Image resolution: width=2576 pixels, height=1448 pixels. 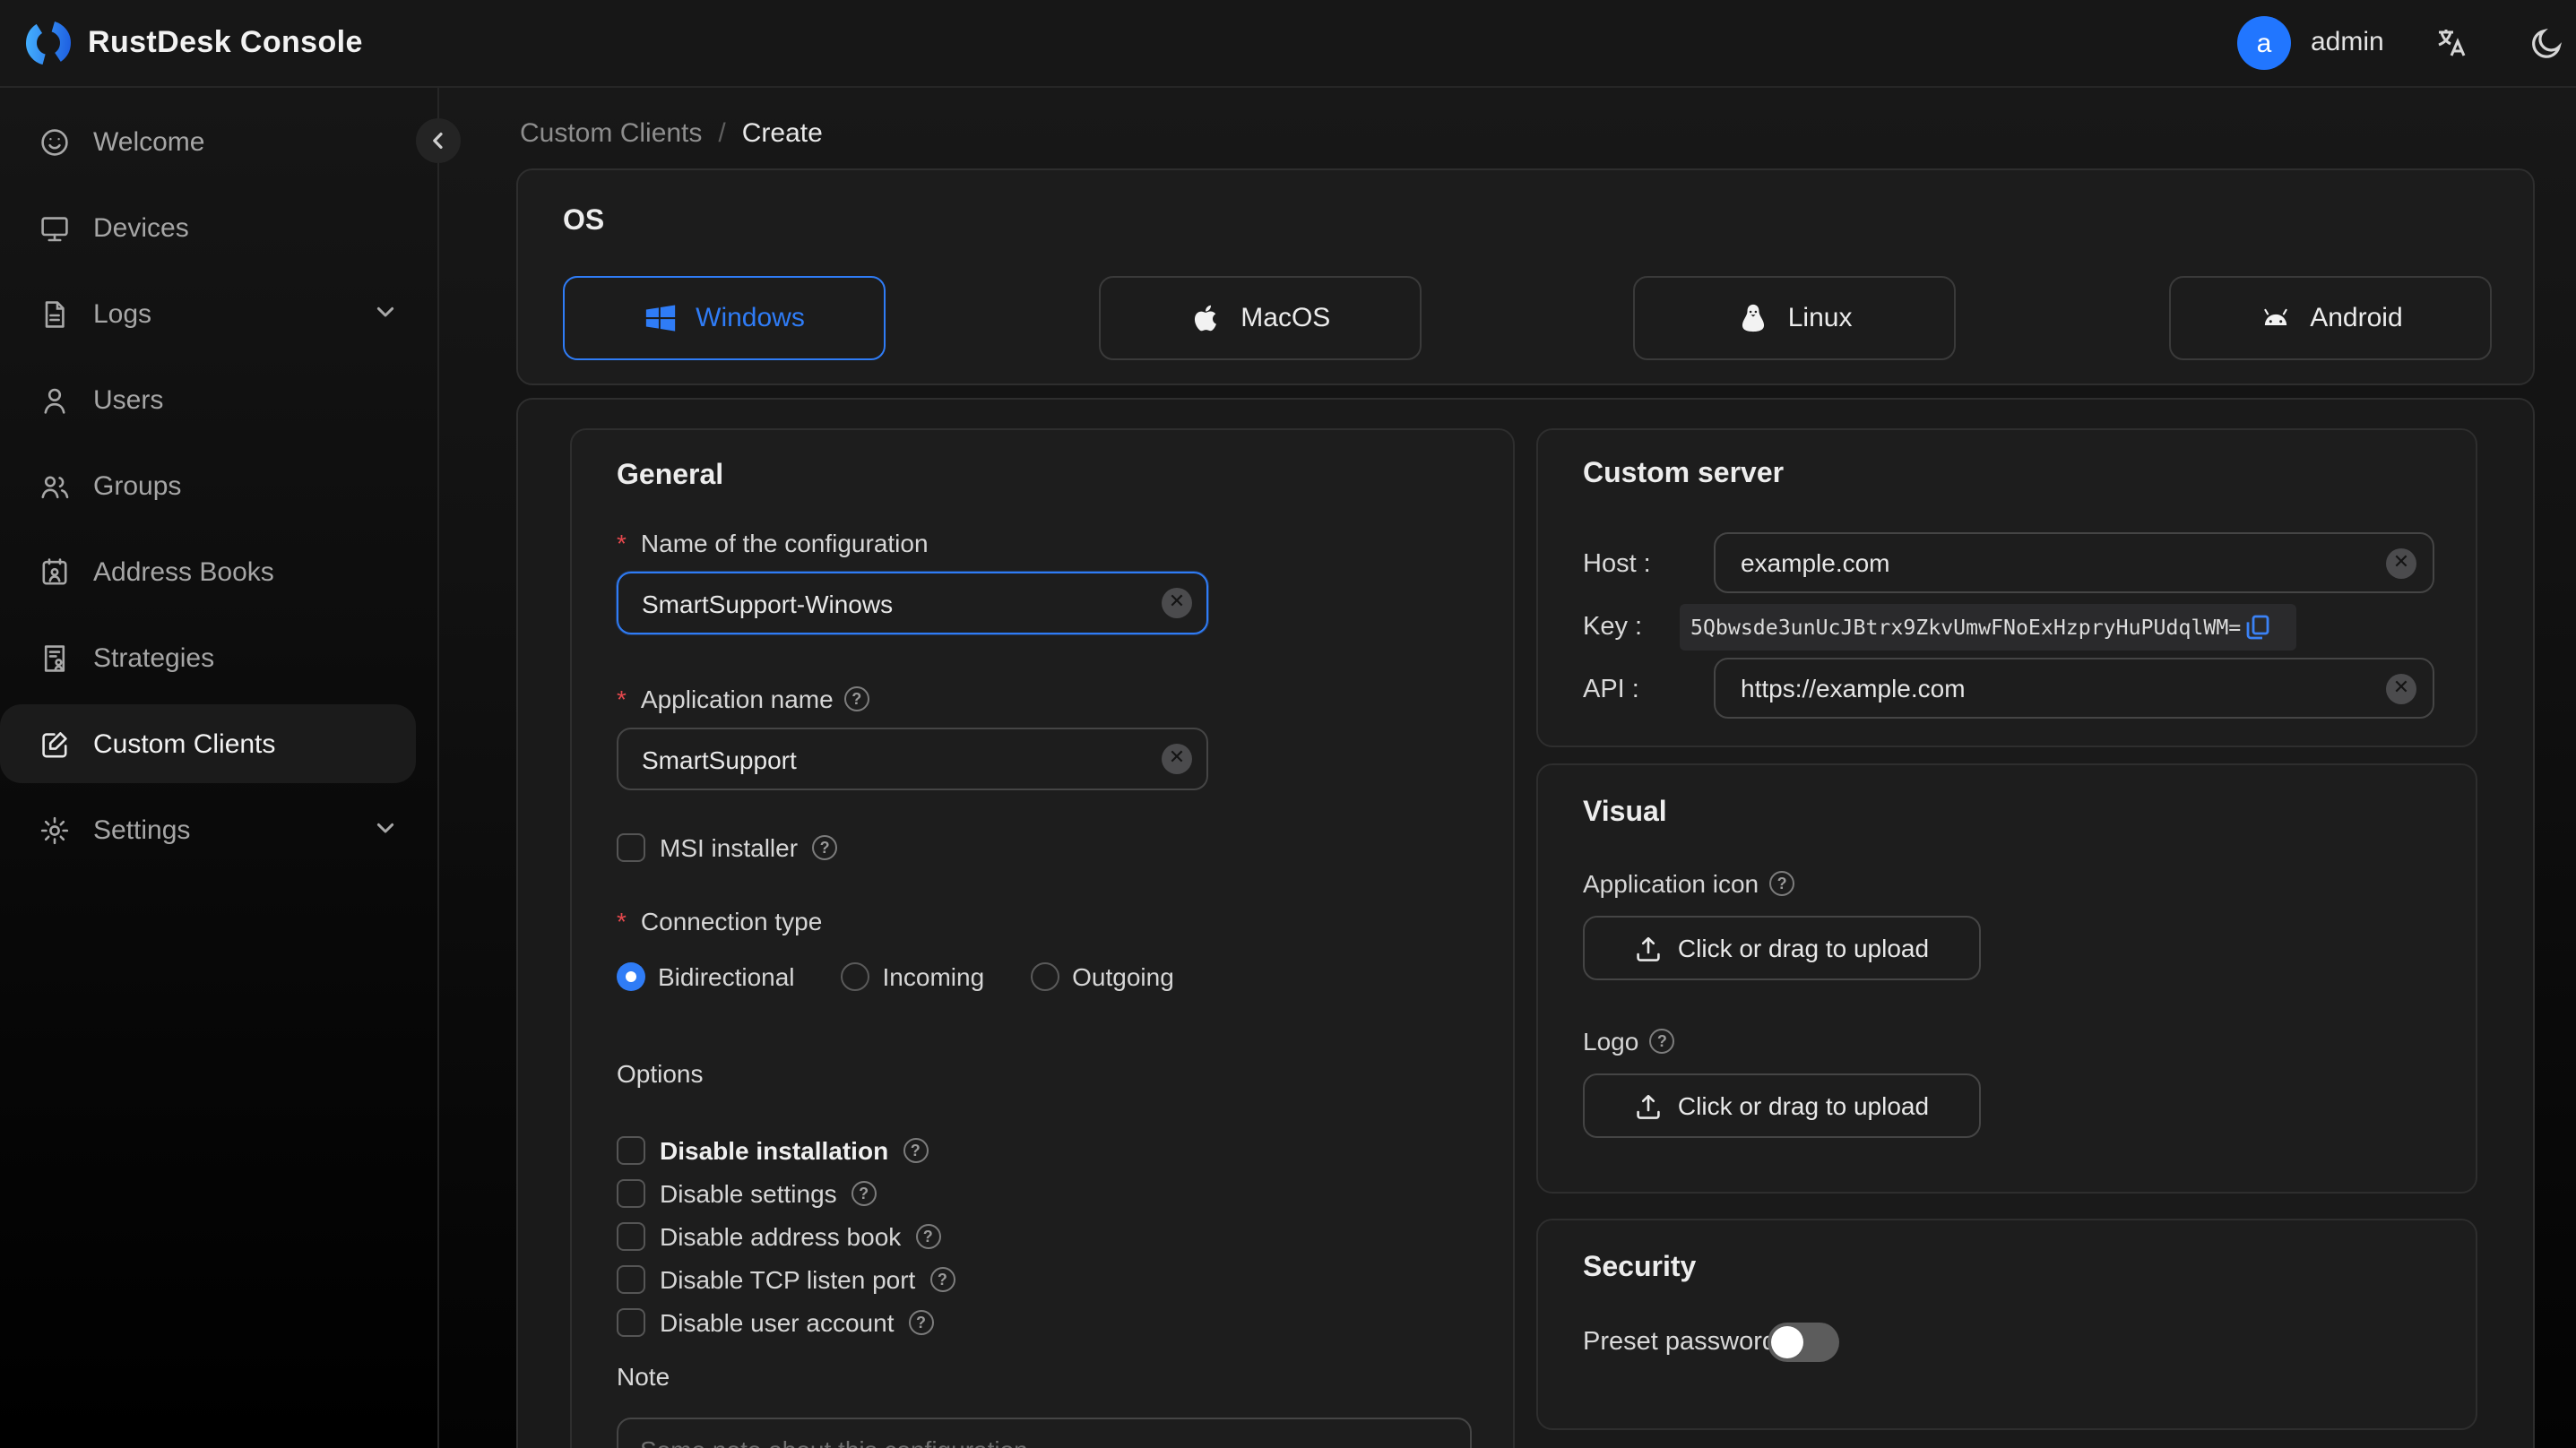 I want to click on note-textarea, so click(x=1044, y=1433).